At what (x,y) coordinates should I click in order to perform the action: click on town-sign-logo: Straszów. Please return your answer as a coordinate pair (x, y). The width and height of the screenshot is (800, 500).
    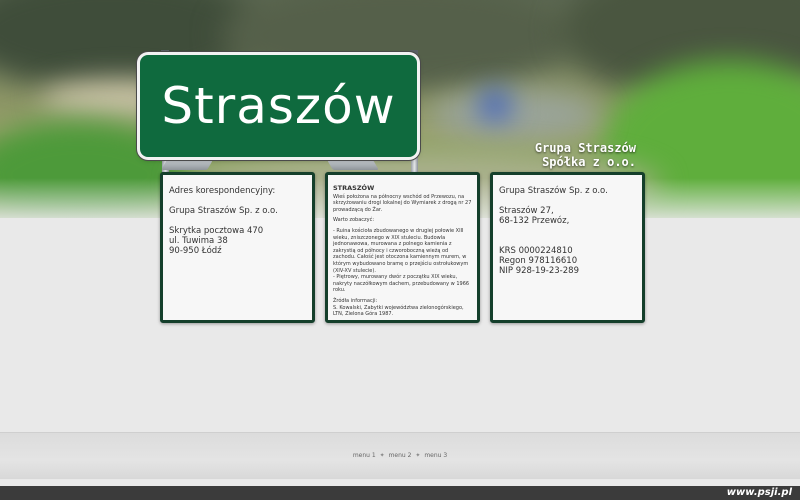
    Looking at the image, I should click on (278, 106).